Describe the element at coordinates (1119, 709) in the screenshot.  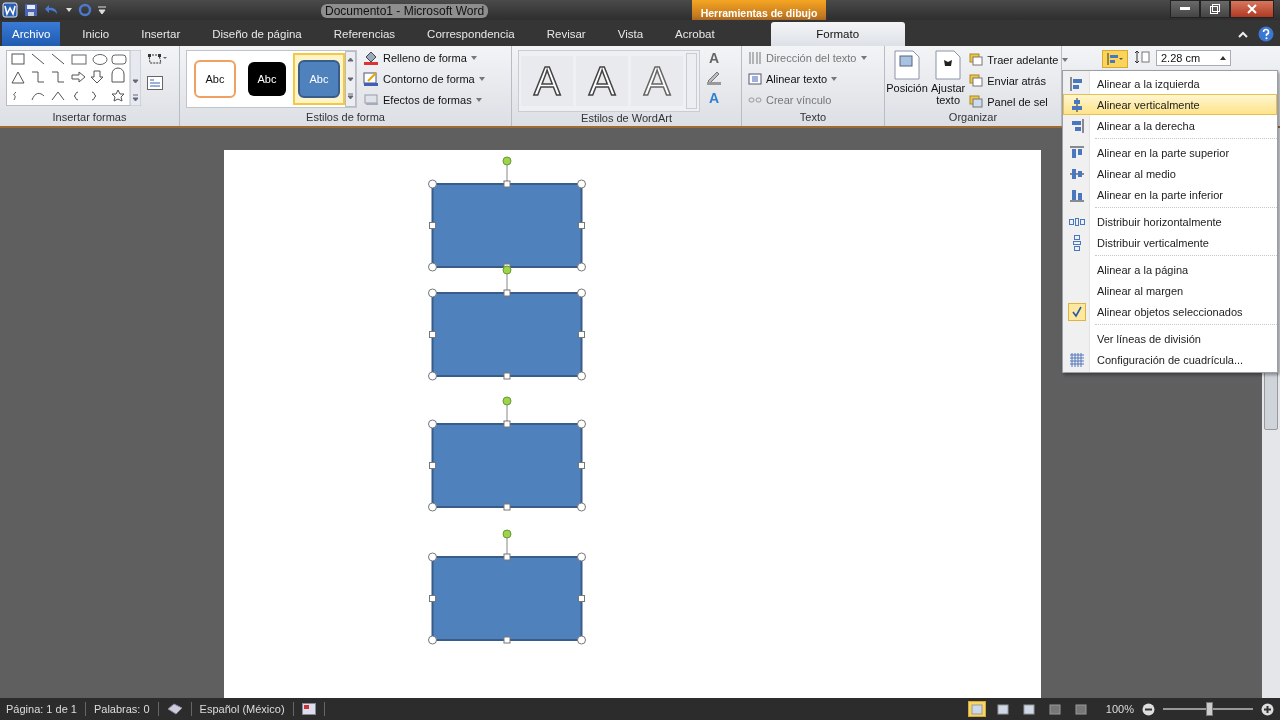
I see `zoom-level: 100%` at that location.